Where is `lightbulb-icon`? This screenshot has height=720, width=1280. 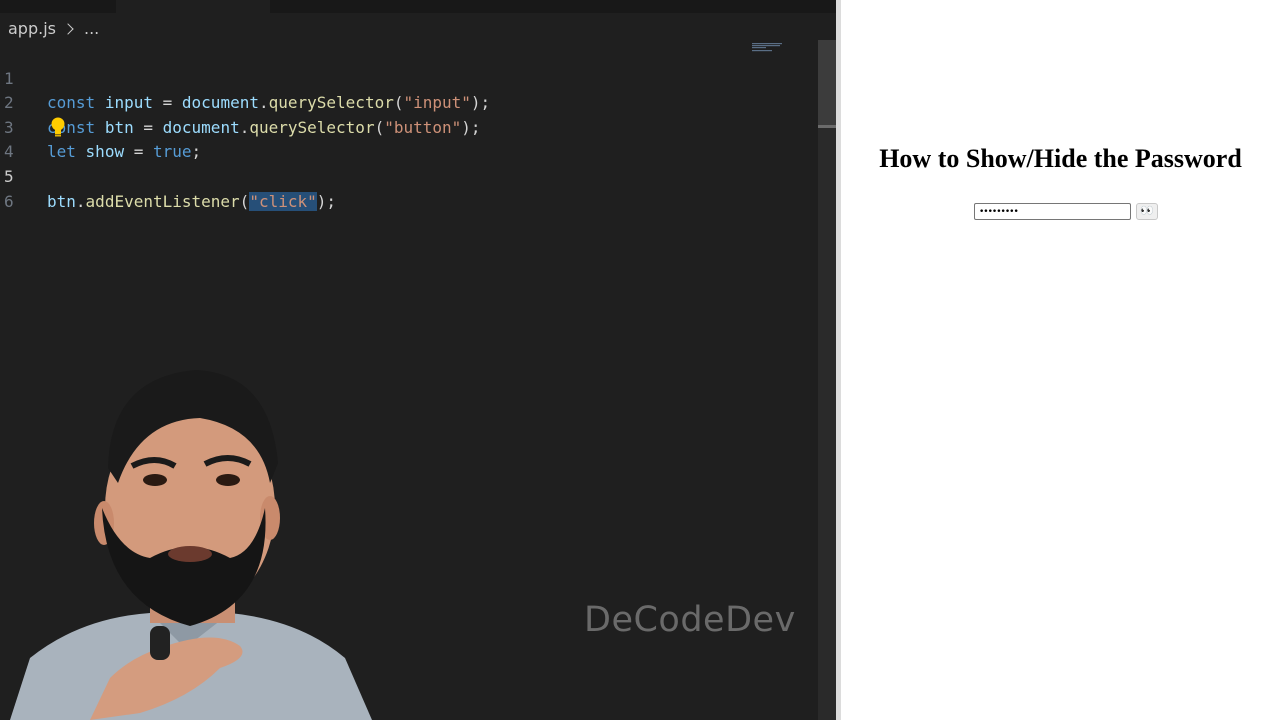
lightbulb-icon is located at coordinates (58, 127).